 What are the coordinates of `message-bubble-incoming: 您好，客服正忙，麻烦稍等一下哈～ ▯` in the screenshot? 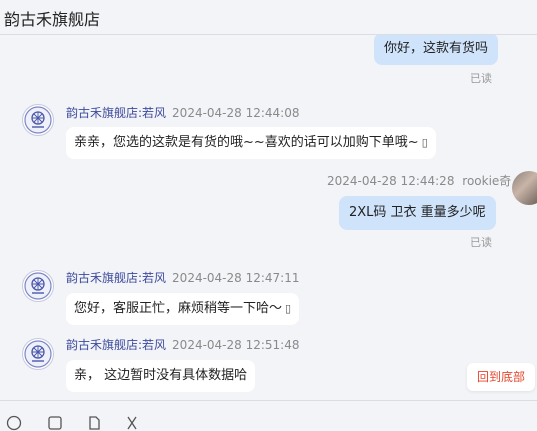 It's located at (183, 309).